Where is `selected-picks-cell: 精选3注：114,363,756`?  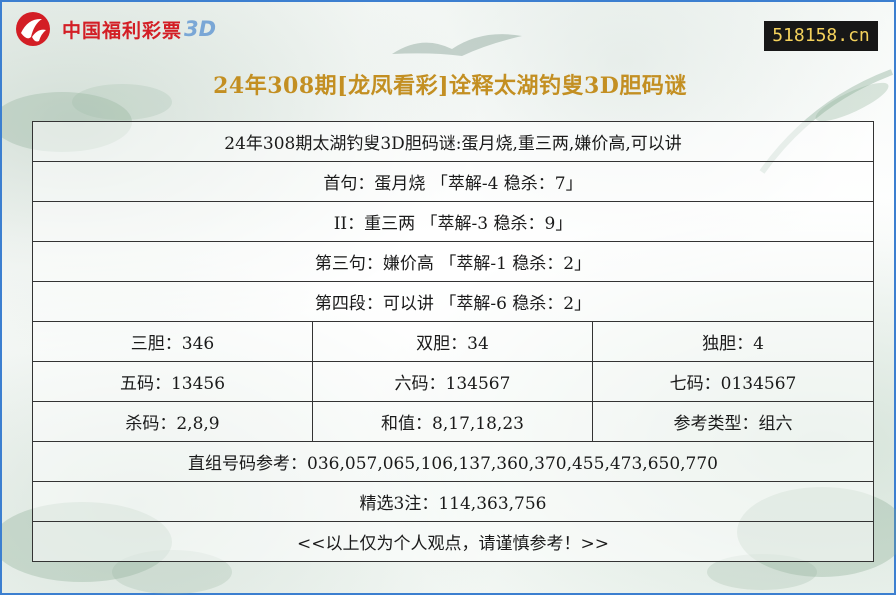
selected-picks-cell: 精选3注：114,363,756 is located at coordinates (453, 501).